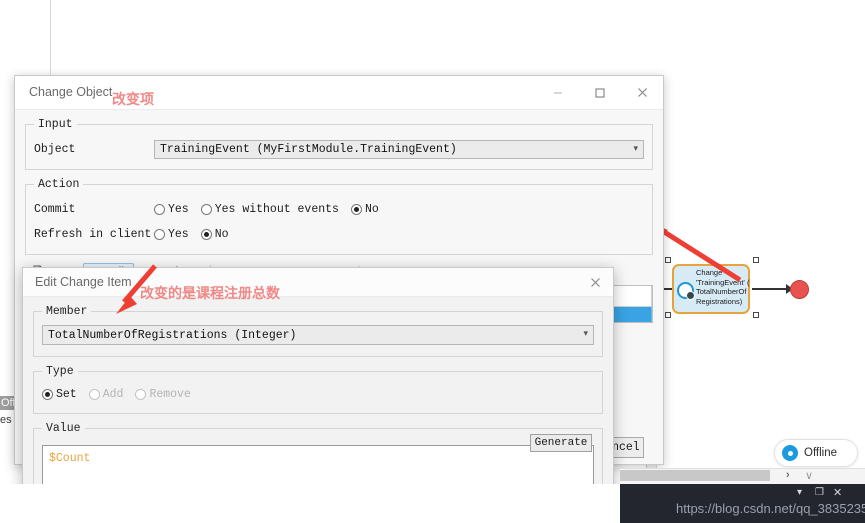 The height and width of the screenshot is (523, 865). I want to click on chevron-down-icon: ∨, so click(809, 475).